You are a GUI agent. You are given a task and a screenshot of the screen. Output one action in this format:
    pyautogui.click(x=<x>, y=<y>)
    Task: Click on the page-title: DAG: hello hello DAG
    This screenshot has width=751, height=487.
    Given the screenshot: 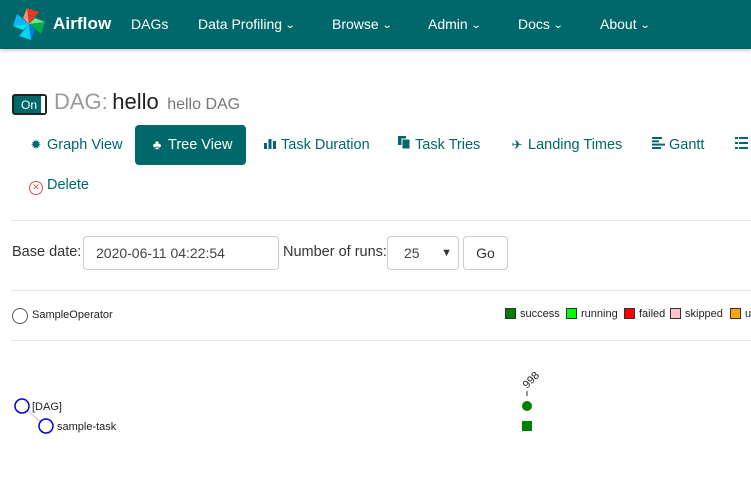 What is the action you would take?
    pyautogui.click(x=147, y=102)
    